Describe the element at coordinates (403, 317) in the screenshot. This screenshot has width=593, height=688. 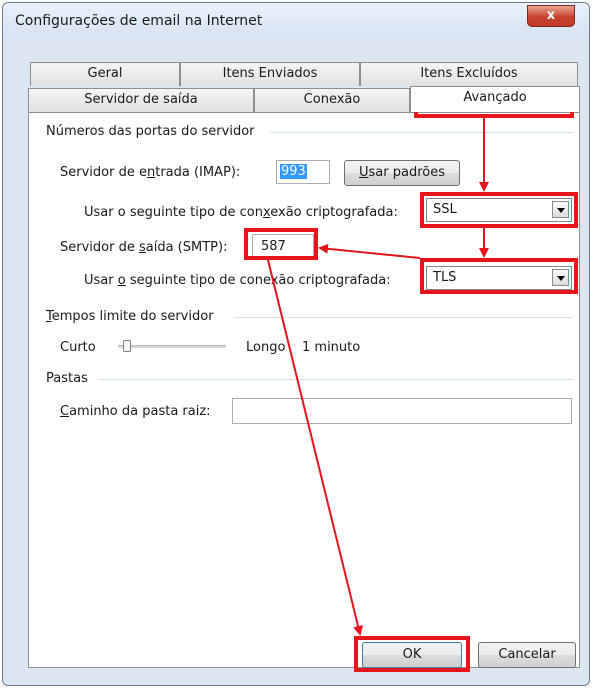
I see `timeouts-divider` at that location.